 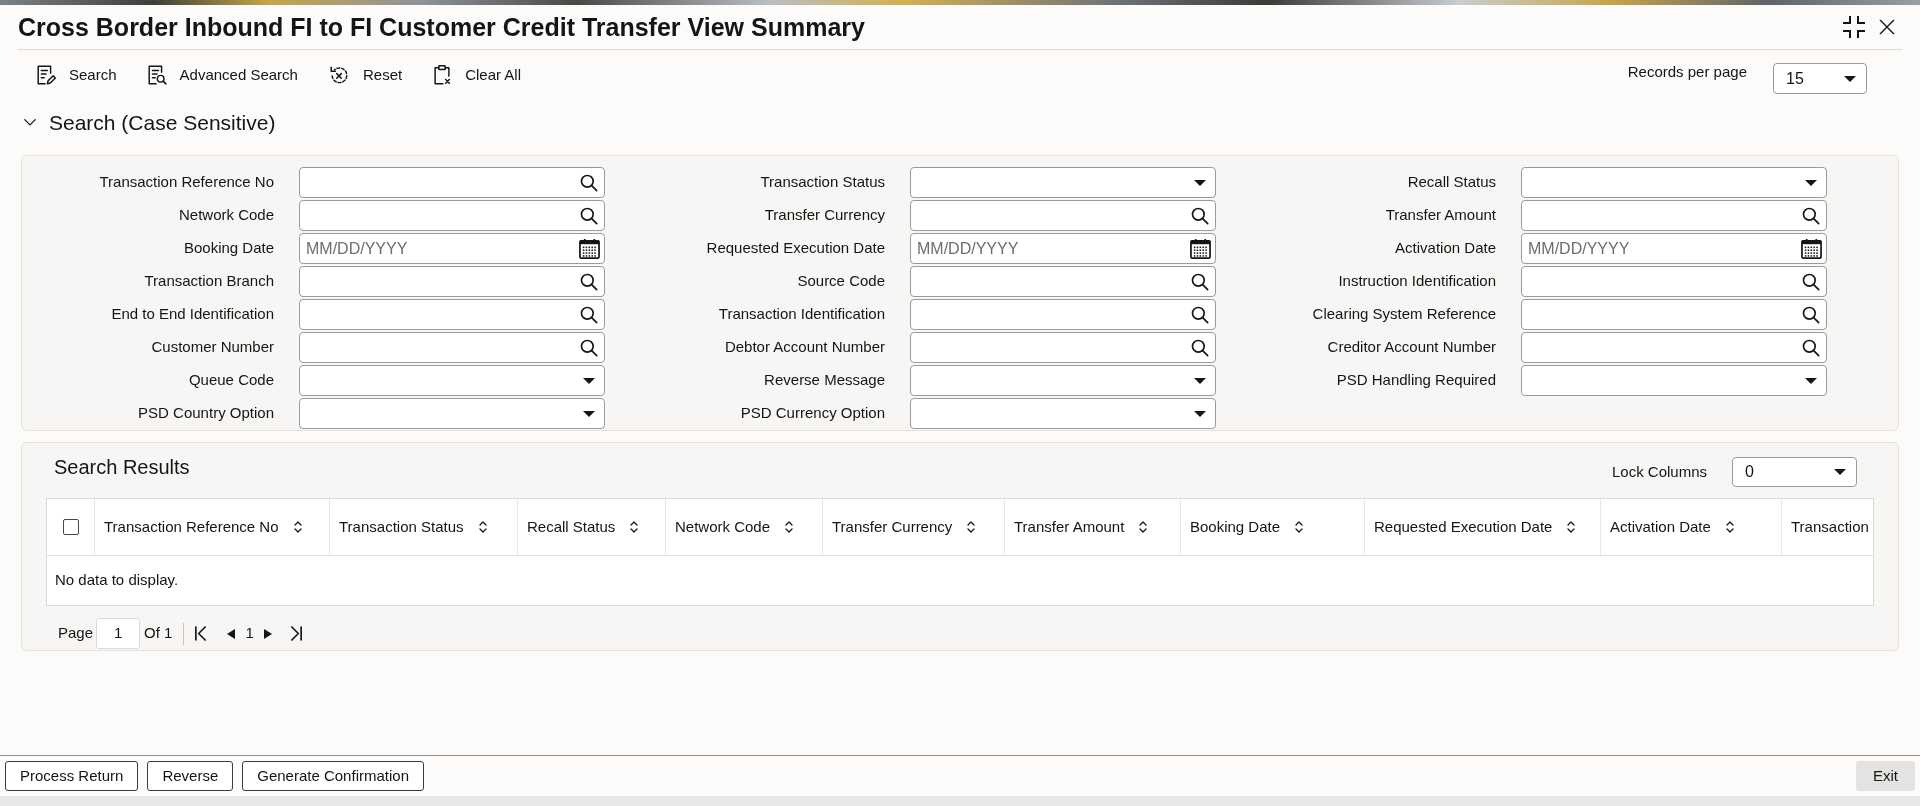 I want to click on field-label: Debtor Account Number, so click(x=804, y=347).